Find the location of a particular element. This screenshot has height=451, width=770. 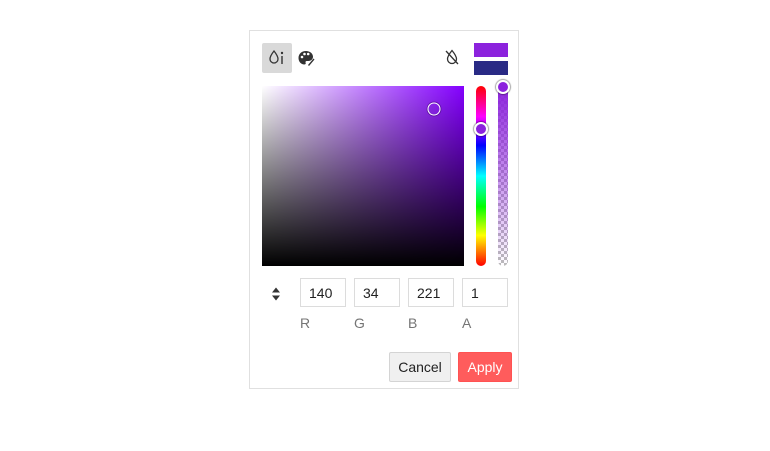

palette-mode-button is located at coordinates (306, 58).